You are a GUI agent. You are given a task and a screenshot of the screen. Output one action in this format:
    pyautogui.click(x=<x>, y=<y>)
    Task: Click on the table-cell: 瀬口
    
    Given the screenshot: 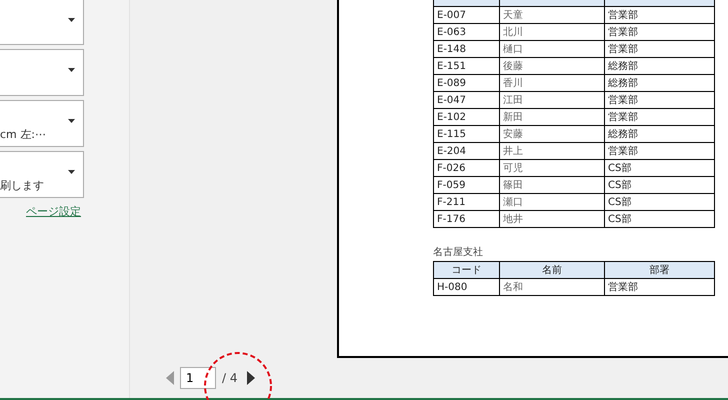 What is the action you would take?
    pyautogui.click(x=552, y=202)
    